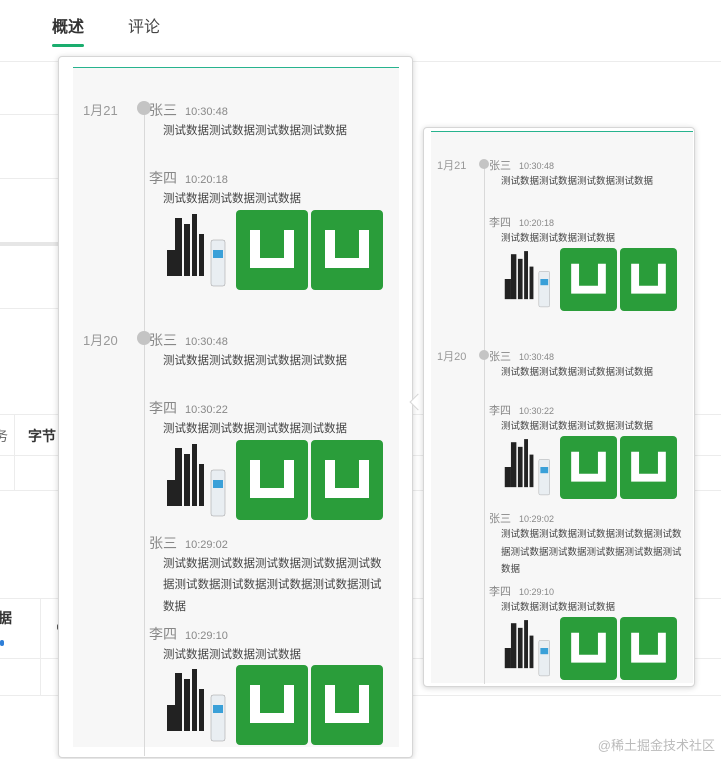  Describe the element at coordinates (144, 25) in the screenshot. I see `tab-comments: 评论` at that location.